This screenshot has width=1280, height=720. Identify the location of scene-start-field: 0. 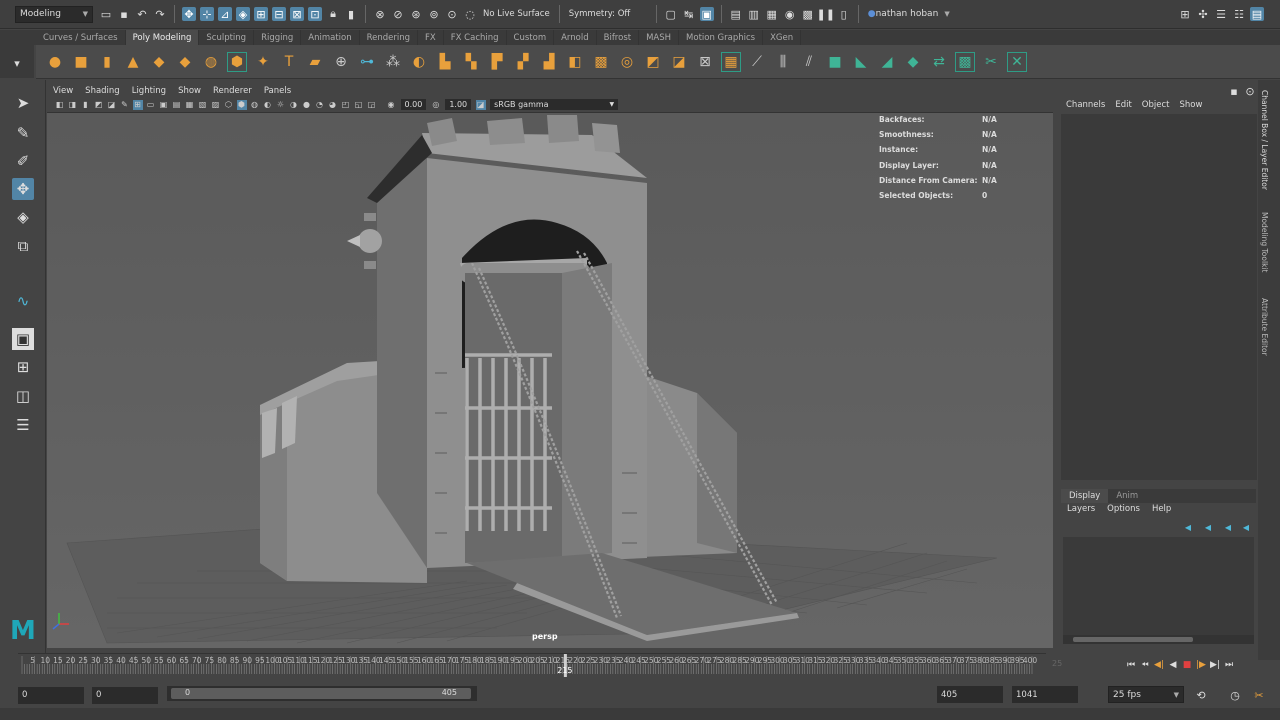
(51, 695).